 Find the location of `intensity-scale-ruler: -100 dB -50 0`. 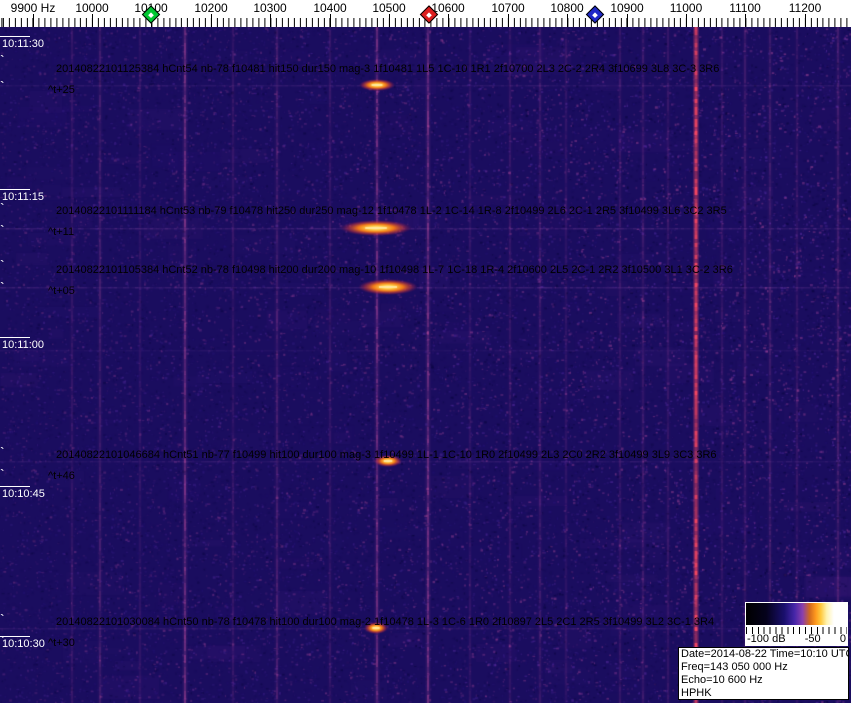

intensity-scale-ruler: -100 dB -50 0 is located at coordinates (796, 636).